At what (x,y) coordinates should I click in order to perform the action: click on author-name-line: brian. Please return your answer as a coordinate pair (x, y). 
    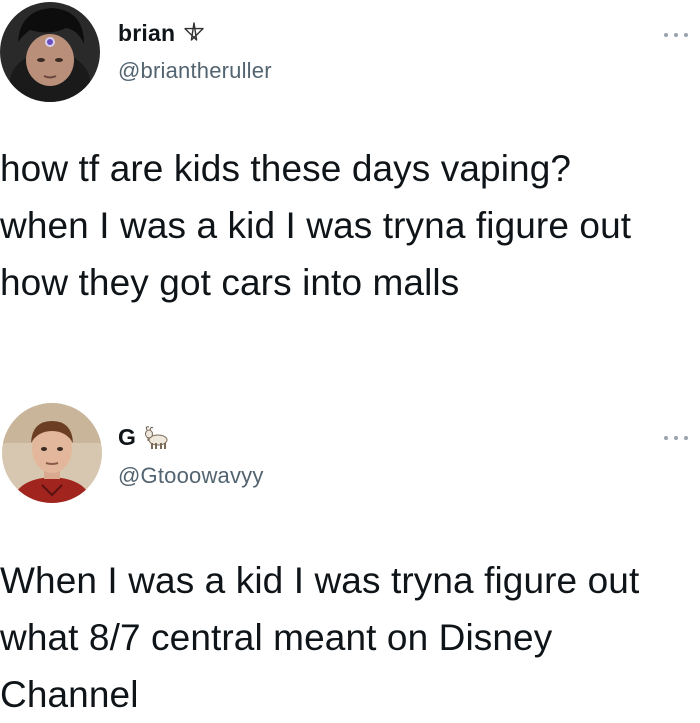
    Looking at the image, I should click on (163, 33).